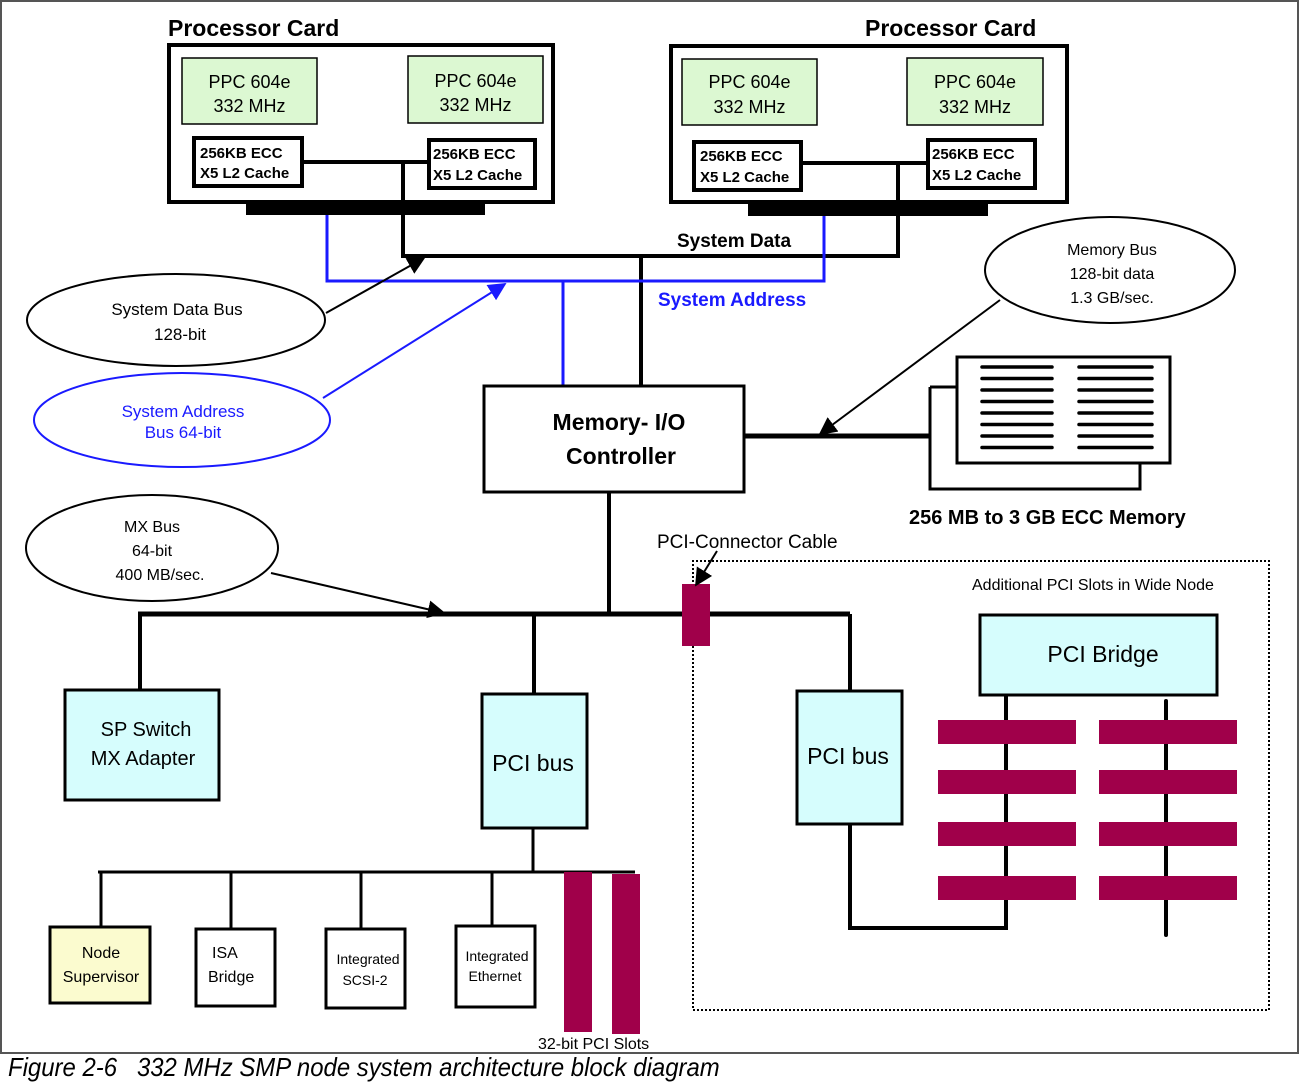 The width and height of the screenshot is (1301, 1087). Describe the element at coordinates (1112, 298) in the screenshot. I see `callout-text: 1.3 GB/sec.` at that location.